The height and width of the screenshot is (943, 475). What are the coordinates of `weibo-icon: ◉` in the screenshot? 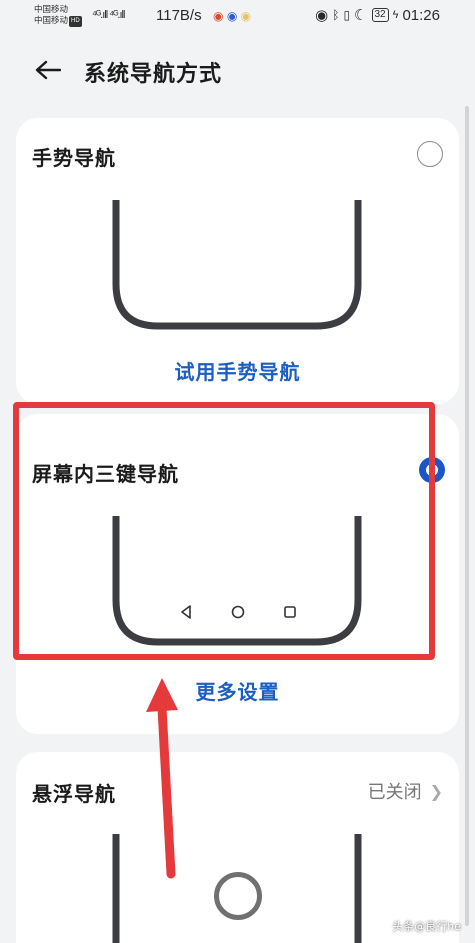 It's located at (218, 16).